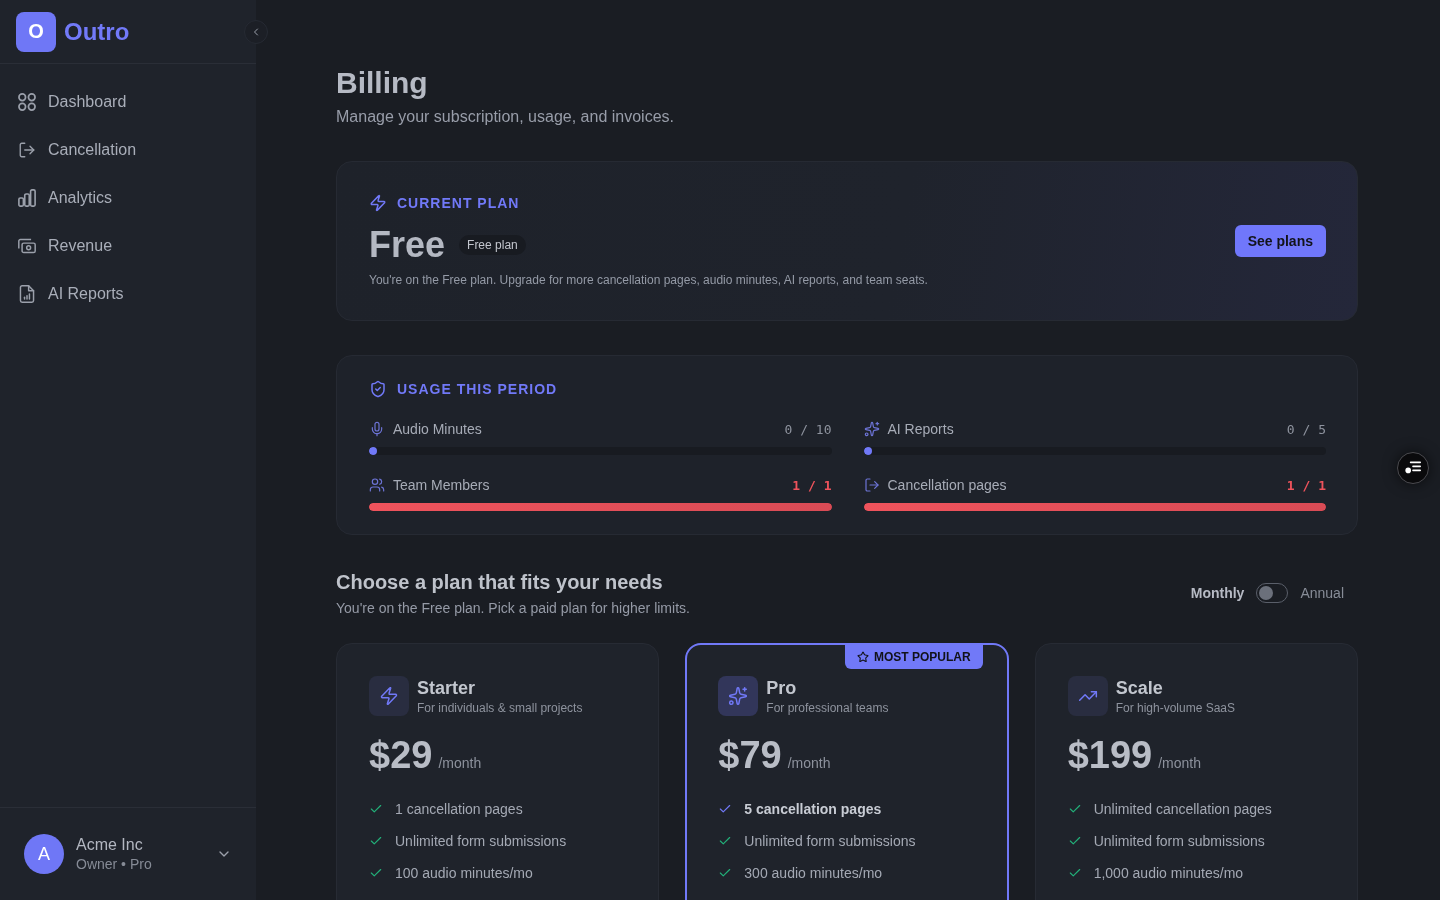 This screenshot has width=1440, height=900. Describe the element at coordinates (109, 845) in the screenshot. I see `user-name: Acme Inc` at that location.